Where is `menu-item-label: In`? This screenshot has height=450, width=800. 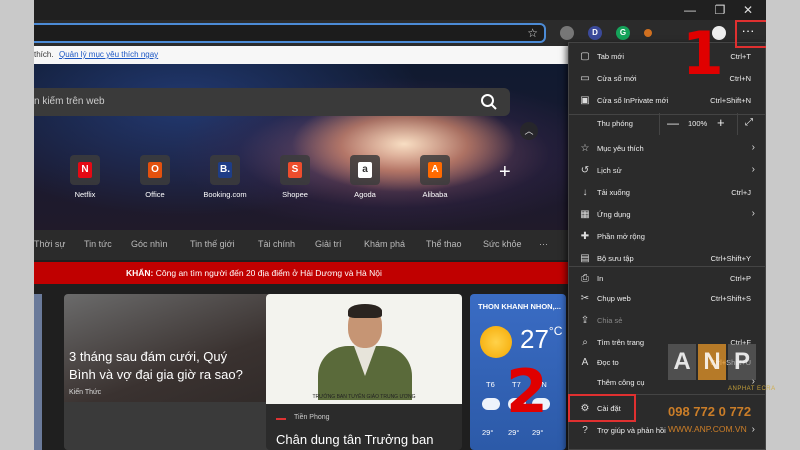 menu-item-label: In is located at coordinates (600, 278).